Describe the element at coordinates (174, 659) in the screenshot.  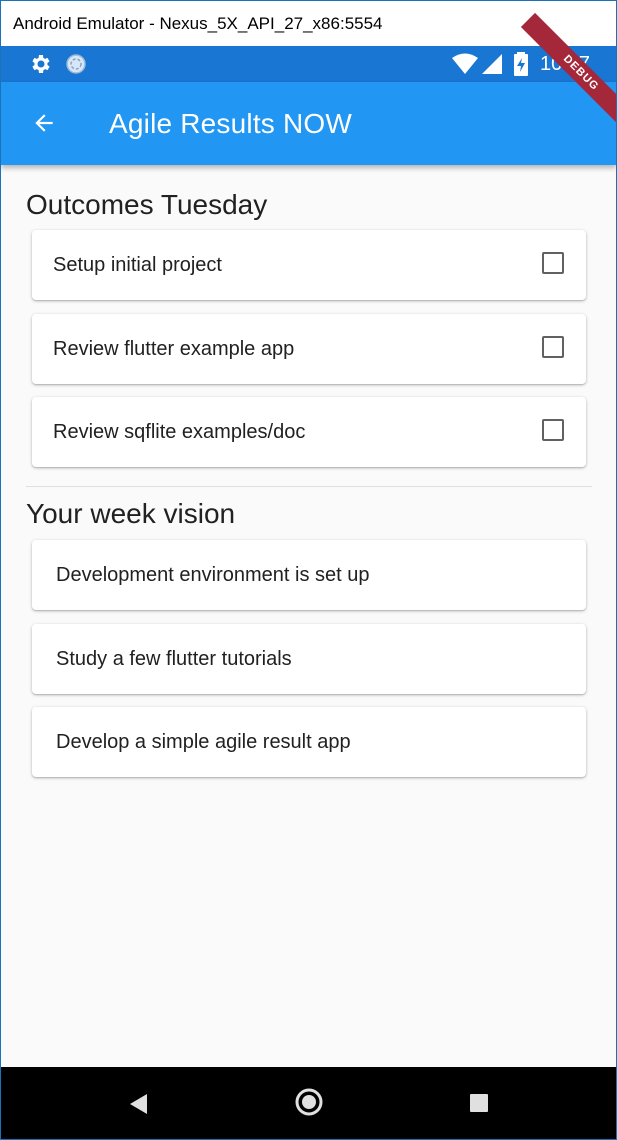
I see `vision-label: Study a few flutter tutorials` at that location.